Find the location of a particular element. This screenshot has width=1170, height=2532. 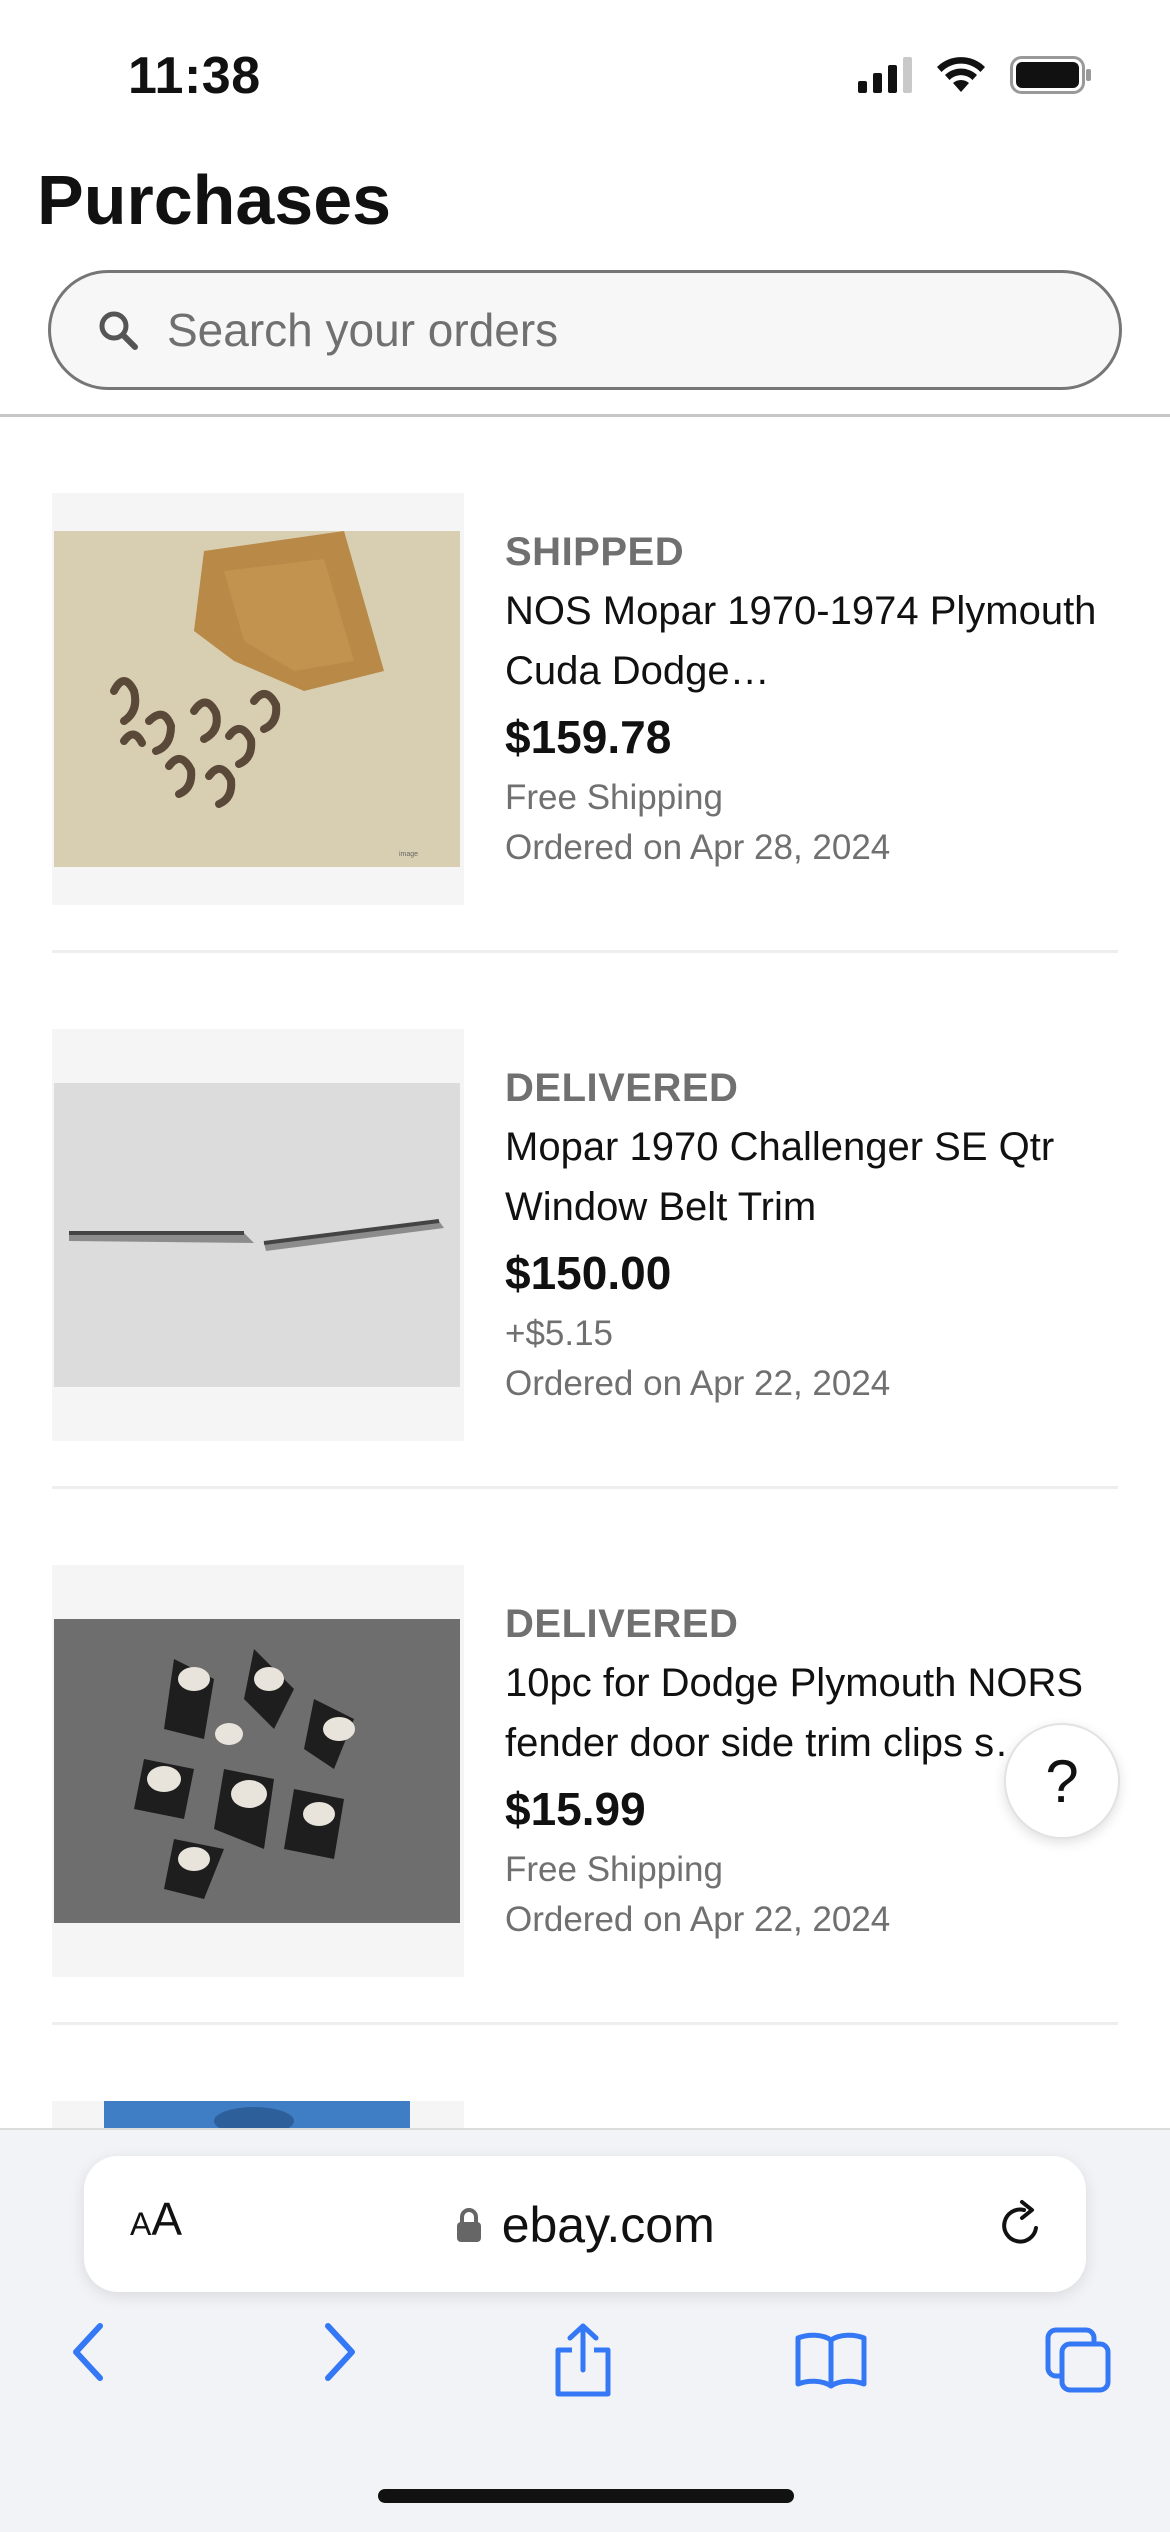

domain-label: ebay.com is located at coordinates (608, 2225).